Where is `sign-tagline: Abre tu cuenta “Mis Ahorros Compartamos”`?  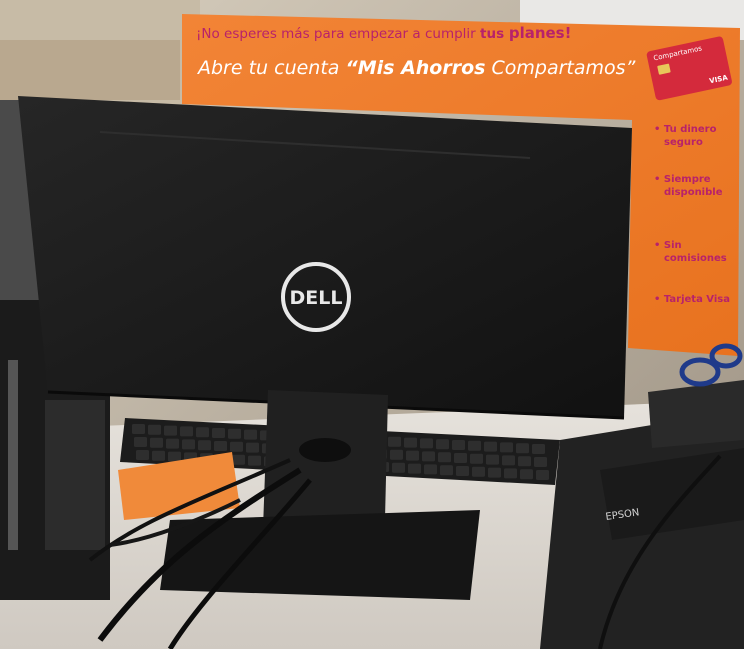 sign-tagline: Abre tu cuenta “Mis Ahorros Compartamos” is located at coordinates (416, 68).